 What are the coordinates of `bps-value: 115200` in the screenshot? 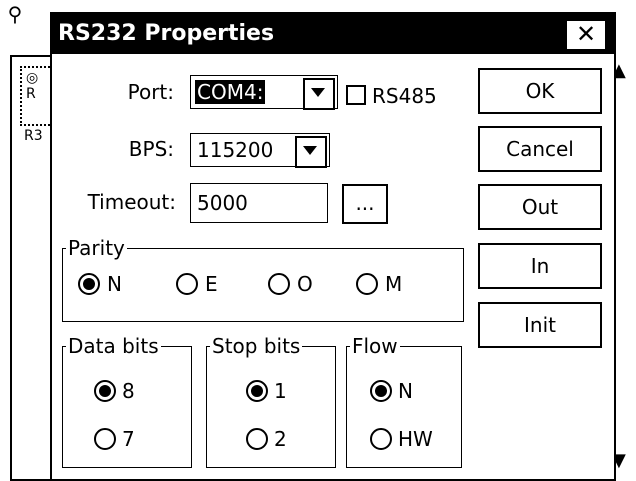 It's located at (235, 150).